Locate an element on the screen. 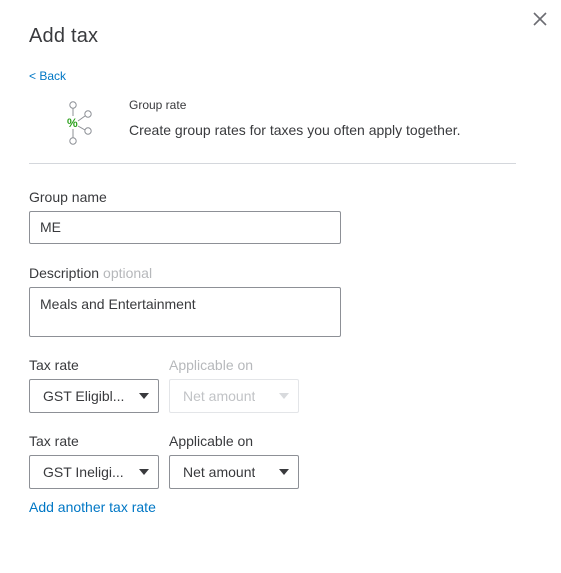 The image size is (561, 573). group-name-input: ME is located at coordinates (185, 227).